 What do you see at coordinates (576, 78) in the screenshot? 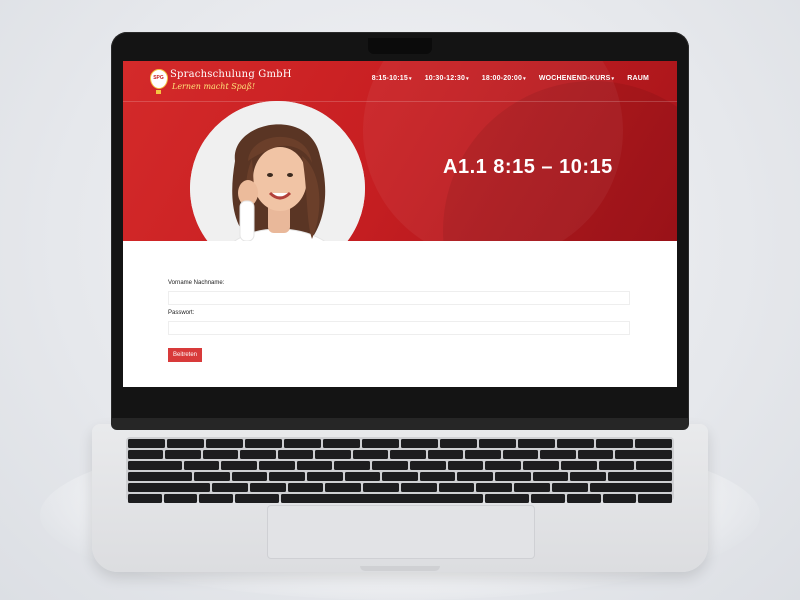
I see `nav-item-wochenend-kurs: WOCHENEND-KURS▾` at bounding box center [576, 78].